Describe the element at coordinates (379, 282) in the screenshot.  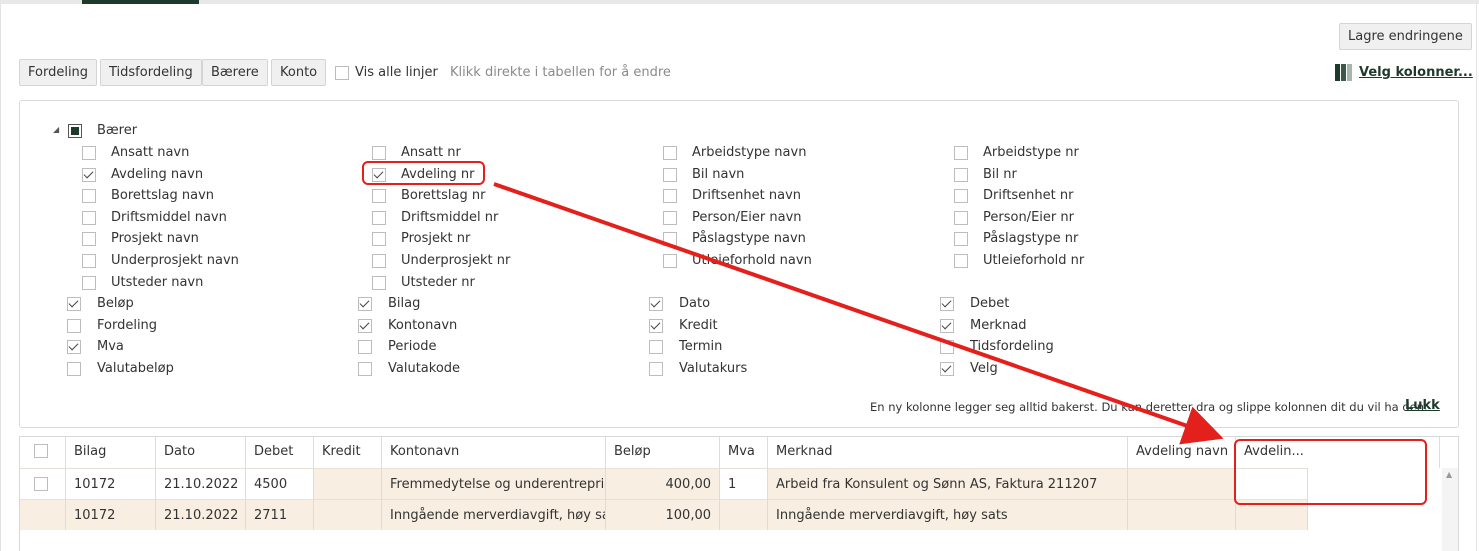
I see `option-checkbox-utsteder-nr` at that location.